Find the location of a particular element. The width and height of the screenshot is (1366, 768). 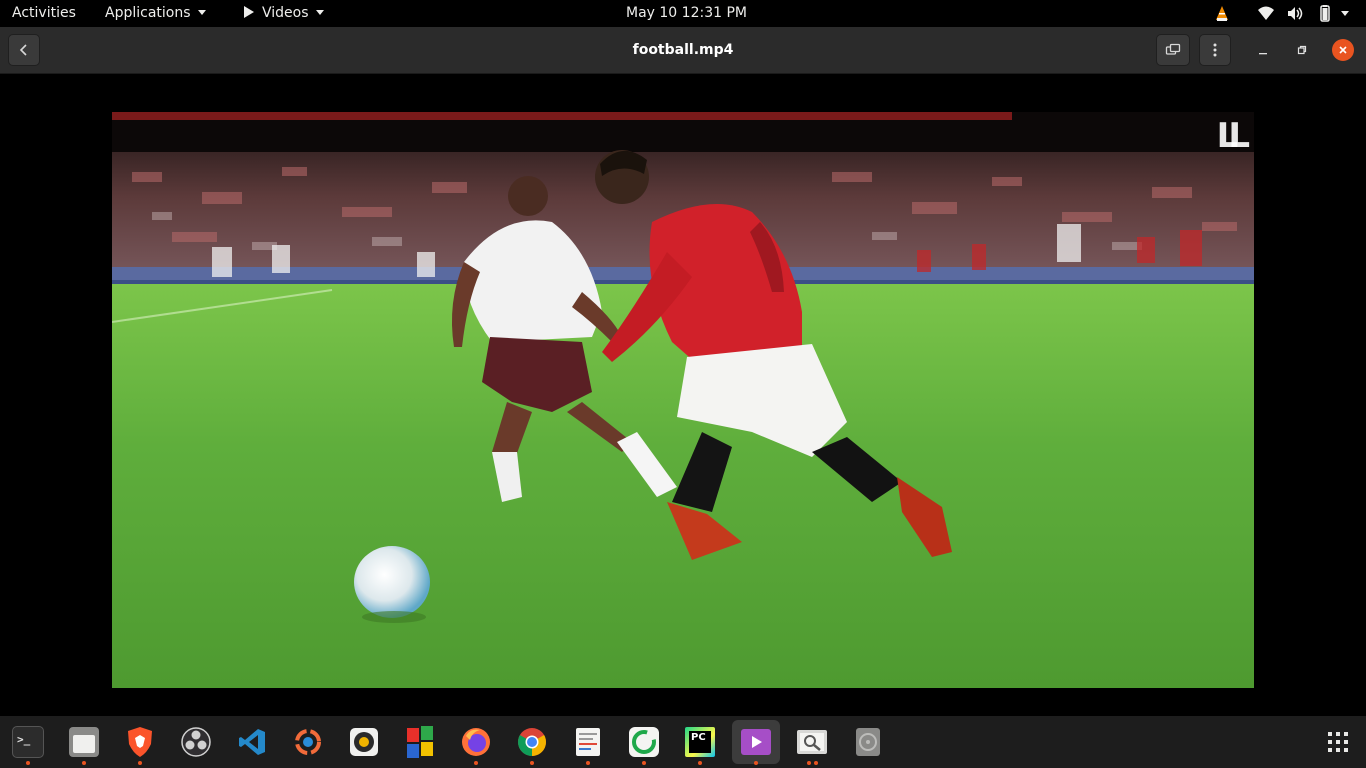

close-button is located at coordinates (1343, 50).